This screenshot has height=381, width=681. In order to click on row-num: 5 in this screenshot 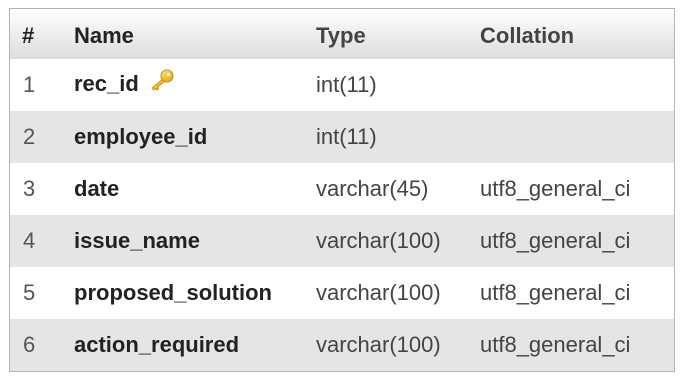, I will do `click(29, 292)`.